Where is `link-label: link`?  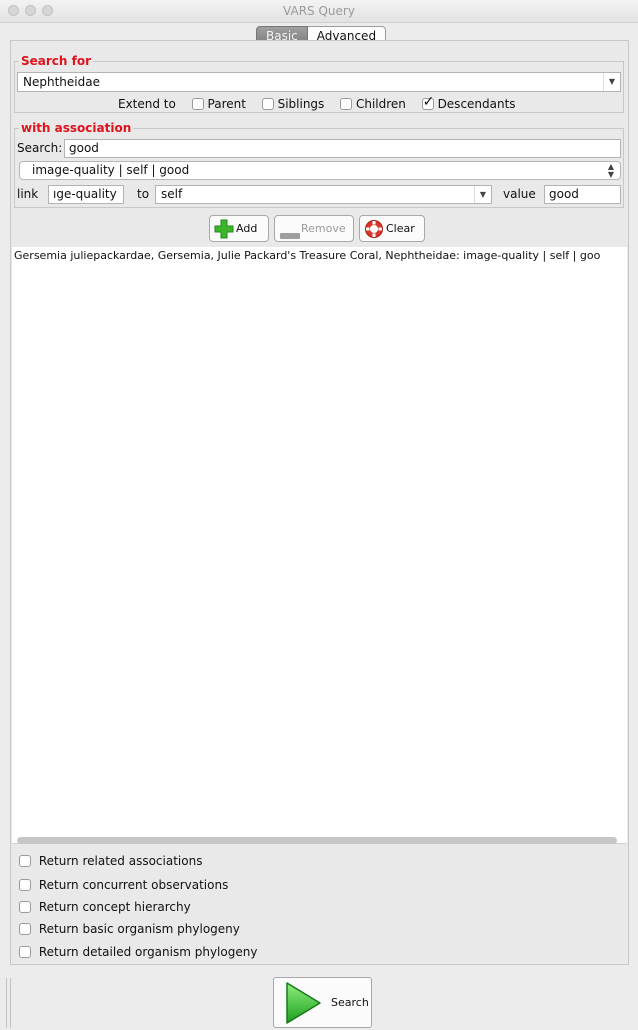 link-label: link is located at coordinates (28, 194).